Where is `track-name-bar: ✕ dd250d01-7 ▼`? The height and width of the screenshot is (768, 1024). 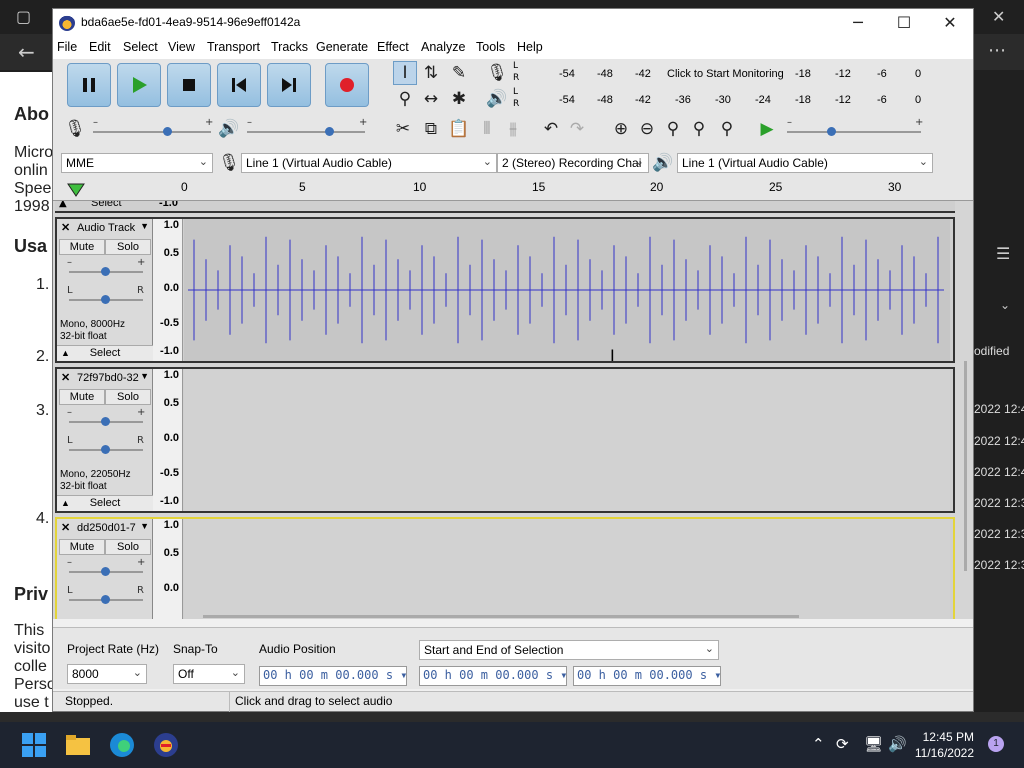
track-name-bar: ✕ dd250d01-7 ▼ is located at coordinates (105, 529).